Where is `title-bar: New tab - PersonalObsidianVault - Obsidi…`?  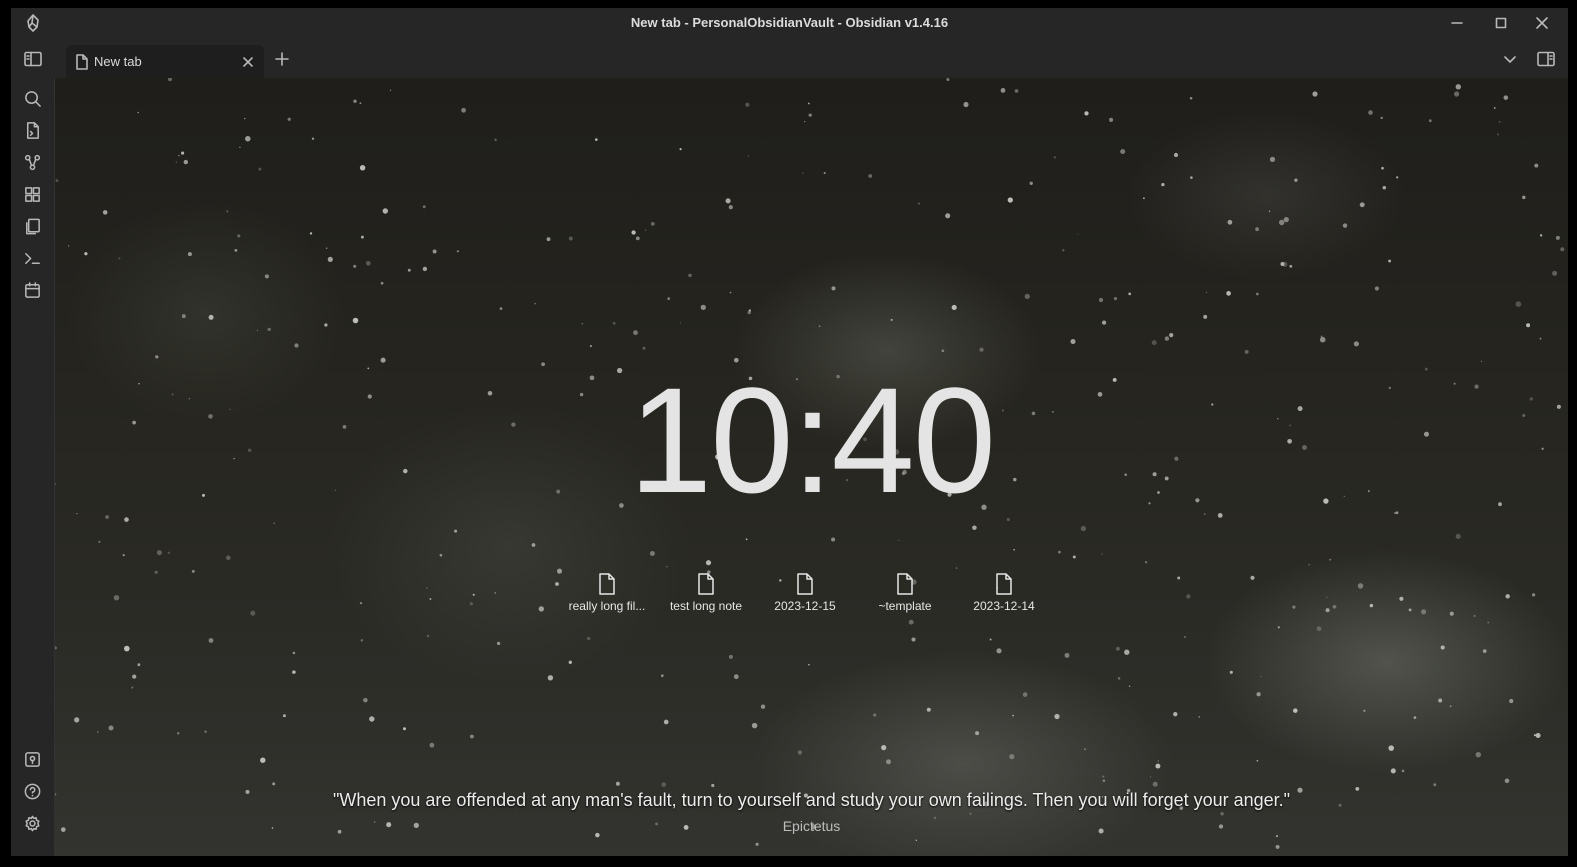
title-bar: New tab - PersonalObsidianVault - Obsidi… is located at coordinates (789, 23).